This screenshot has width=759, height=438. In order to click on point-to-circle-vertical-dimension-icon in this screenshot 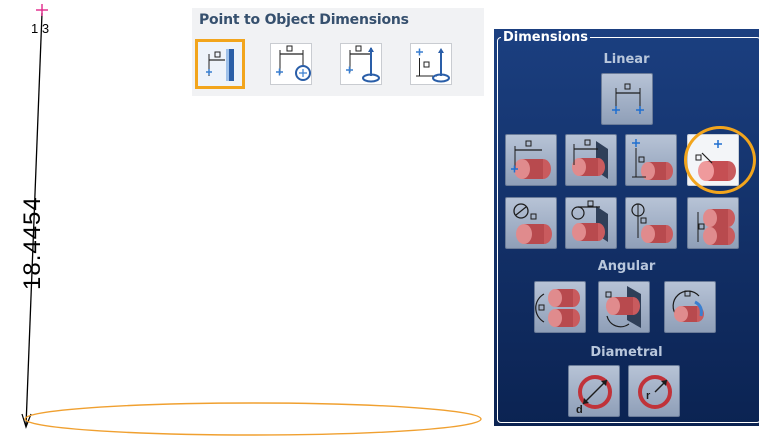, I will do `click(433, 65)`.